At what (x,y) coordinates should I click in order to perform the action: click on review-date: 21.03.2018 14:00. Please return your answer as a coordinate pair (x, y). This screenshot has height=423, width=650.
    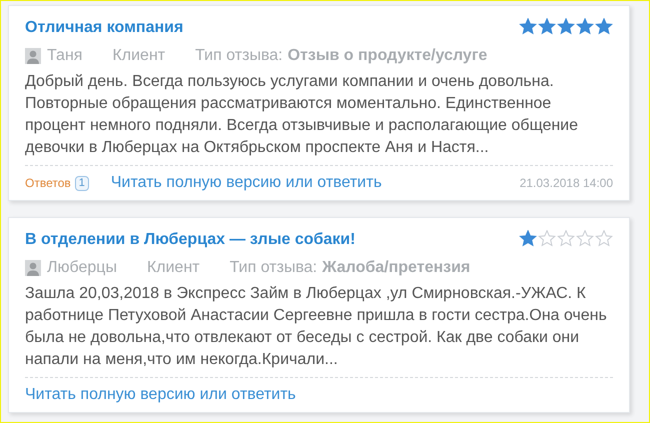
    Looking at the image, I should click on (566, 183).